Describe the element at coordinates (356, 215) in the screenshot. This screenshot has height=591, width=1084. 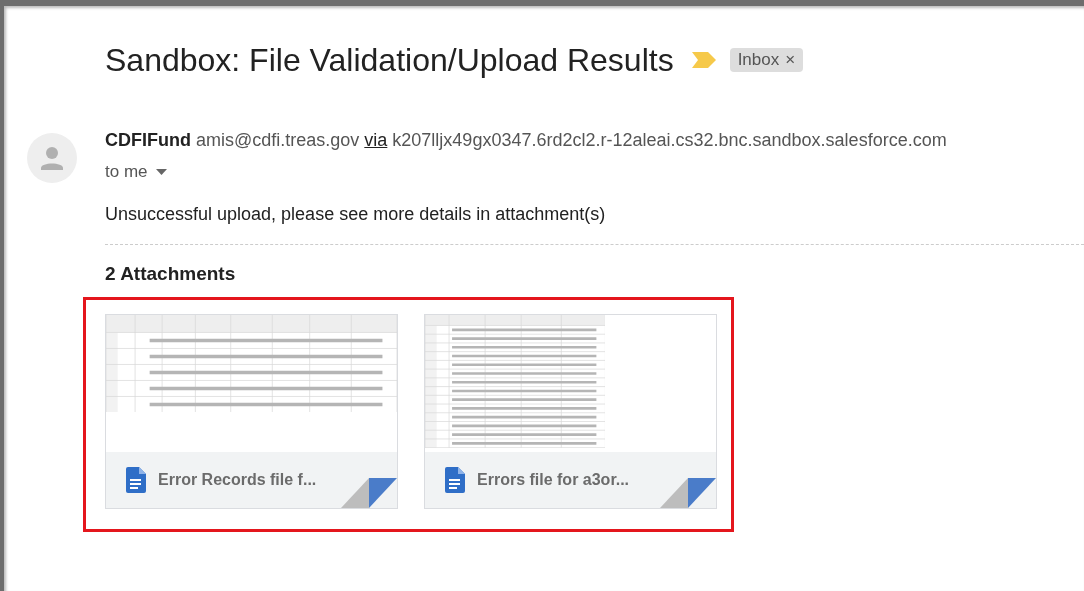
I see `message-body: Unsuccessful upload, please see more details in attachment(s)` at that location.